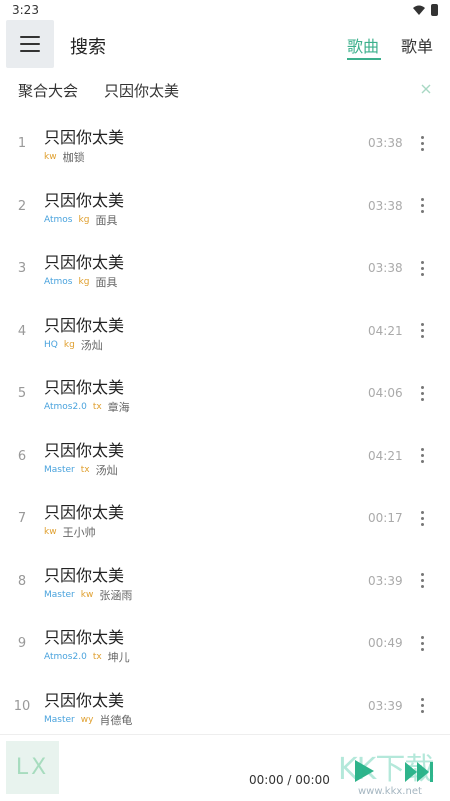 The image size is (450, 801). What do you see at coordinates (22, 268) in the screenshot?
I see `song-index: 3` at bounding box center [22, 268].